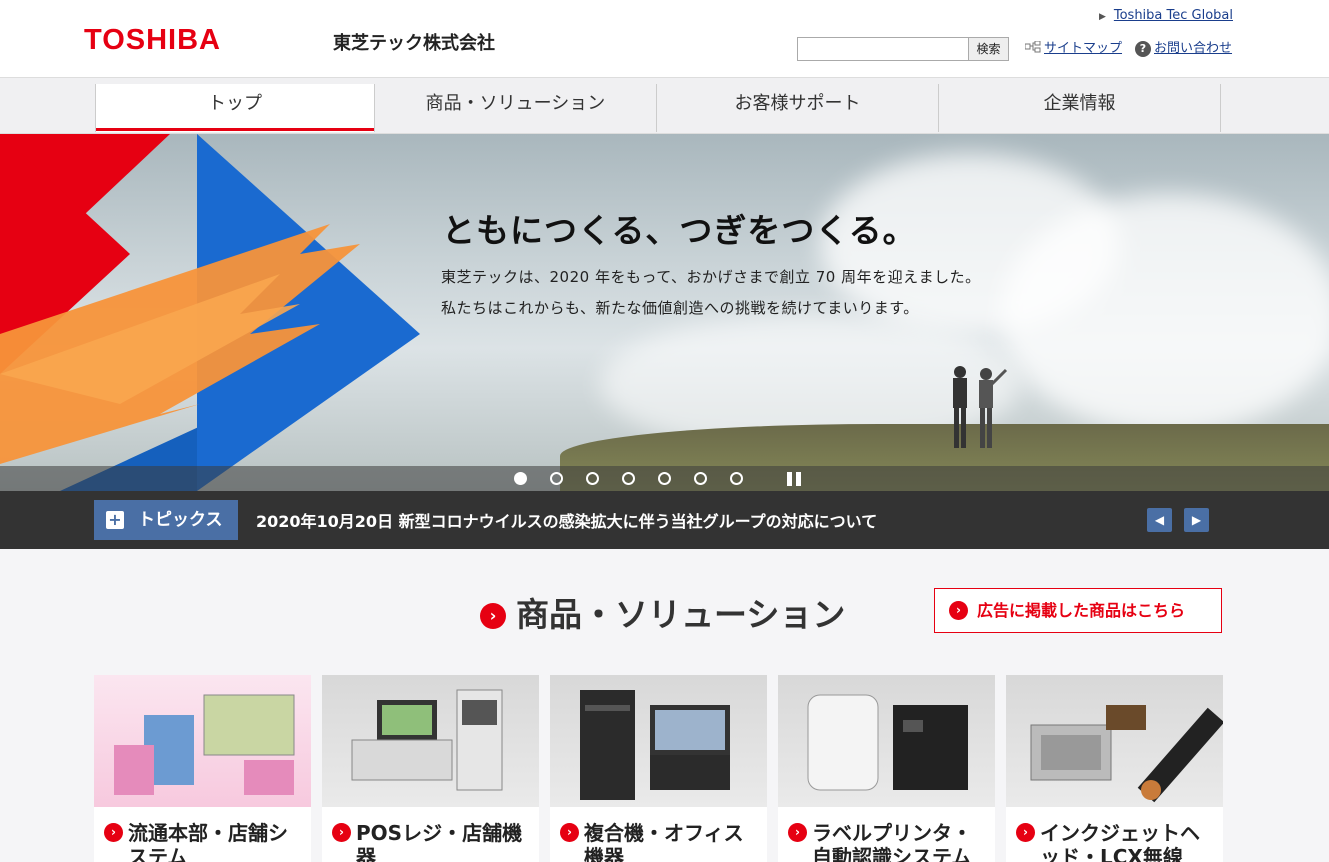 The width and height of the screenshot is (1329, 862). Describe the element at coordinates (658, 741) in the screenshot. I see `mfp-office-image` at that location.